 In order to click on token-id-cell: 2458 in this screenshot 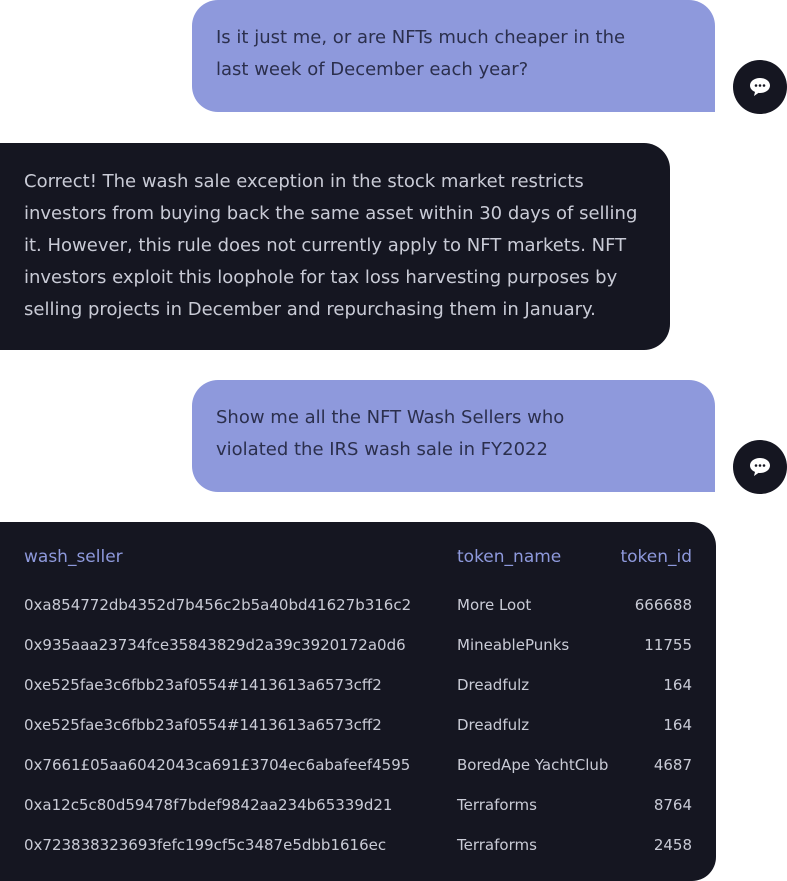, I will do `click(672, 845)`.